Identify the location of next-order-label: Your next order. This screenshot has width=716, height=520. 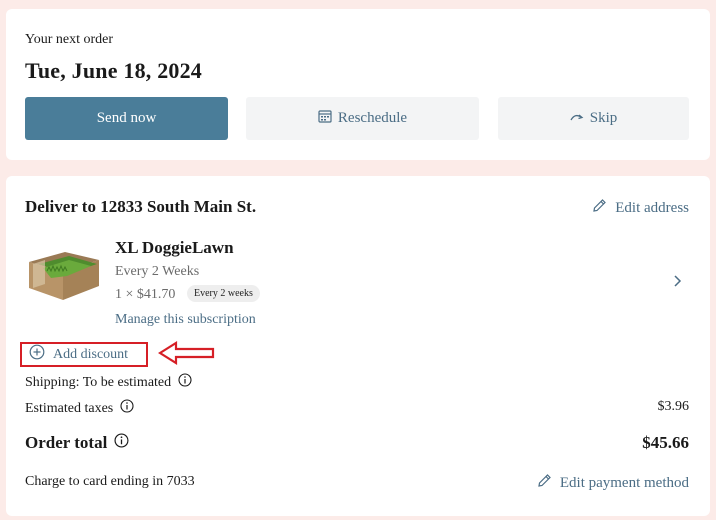
(69, 39).